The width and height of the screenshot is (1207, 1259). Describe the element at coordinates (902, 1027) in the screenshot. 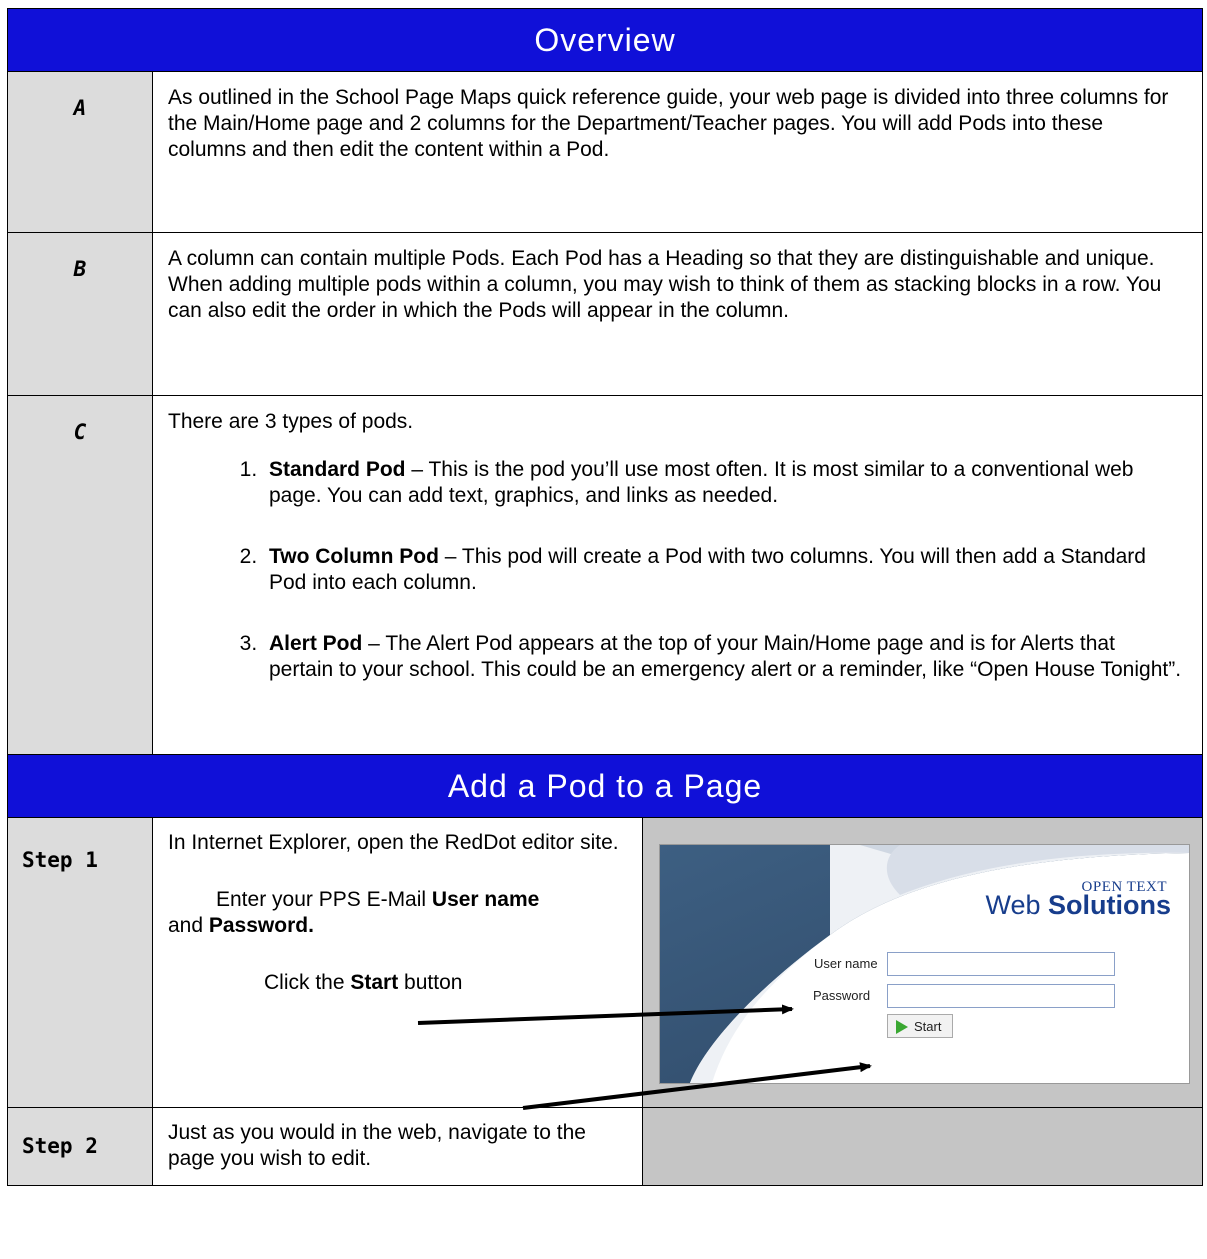

I see `play-icon` at that location.